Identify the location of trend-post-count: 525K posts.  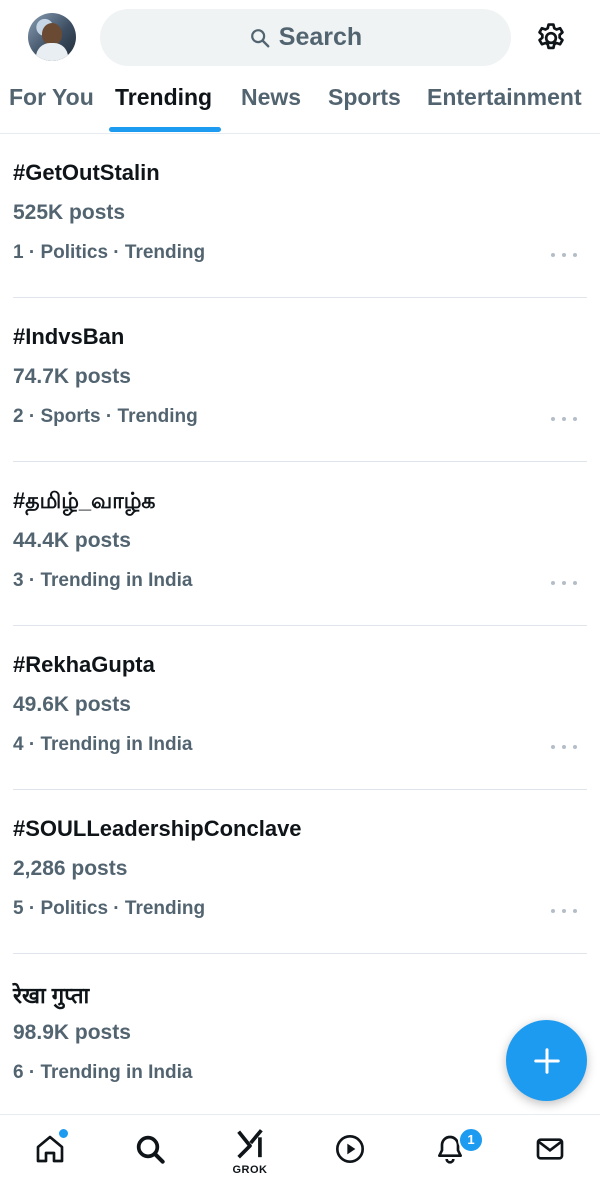
(69, 212).